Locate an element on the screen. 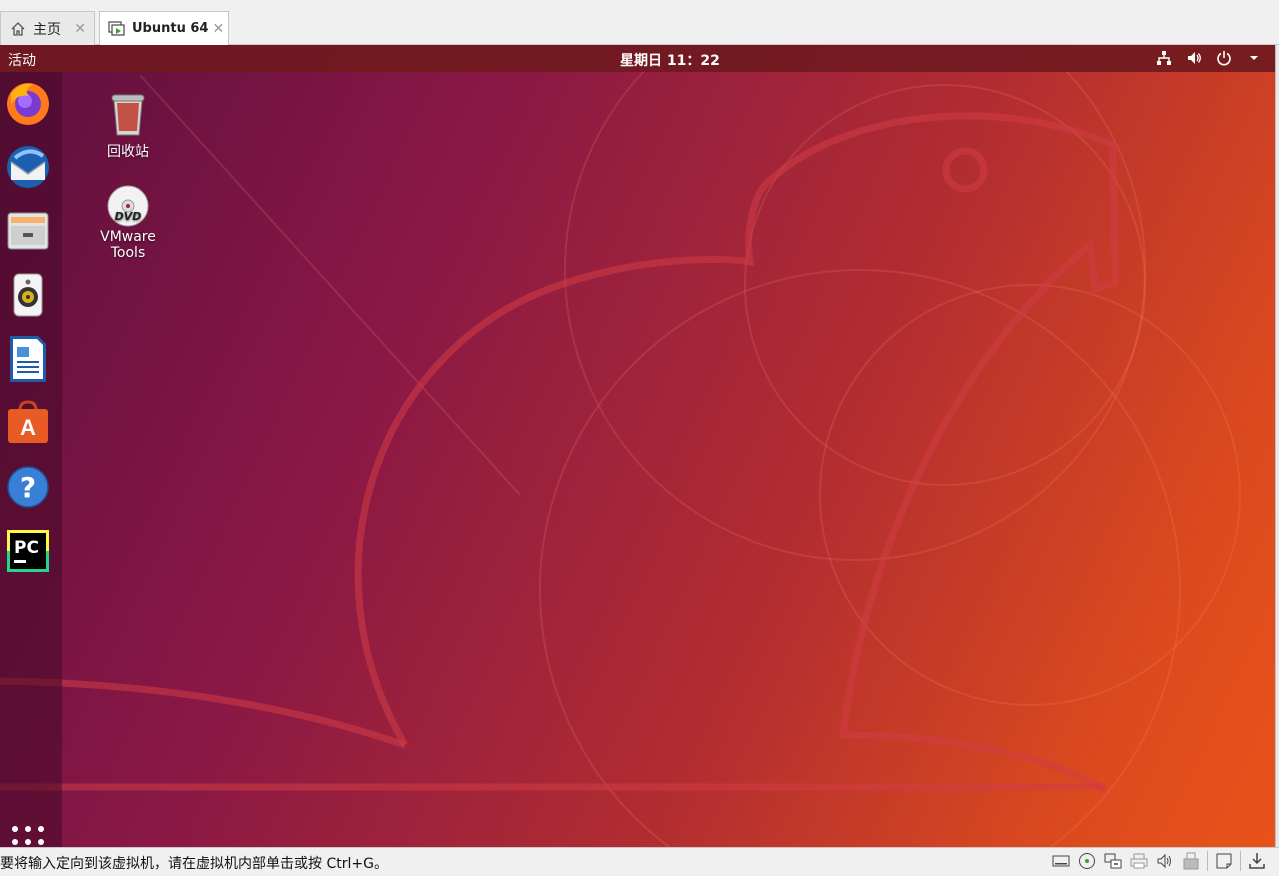 This screenshot has width=1279, height=876. volume-icon is located at coordinates (1194, 58).